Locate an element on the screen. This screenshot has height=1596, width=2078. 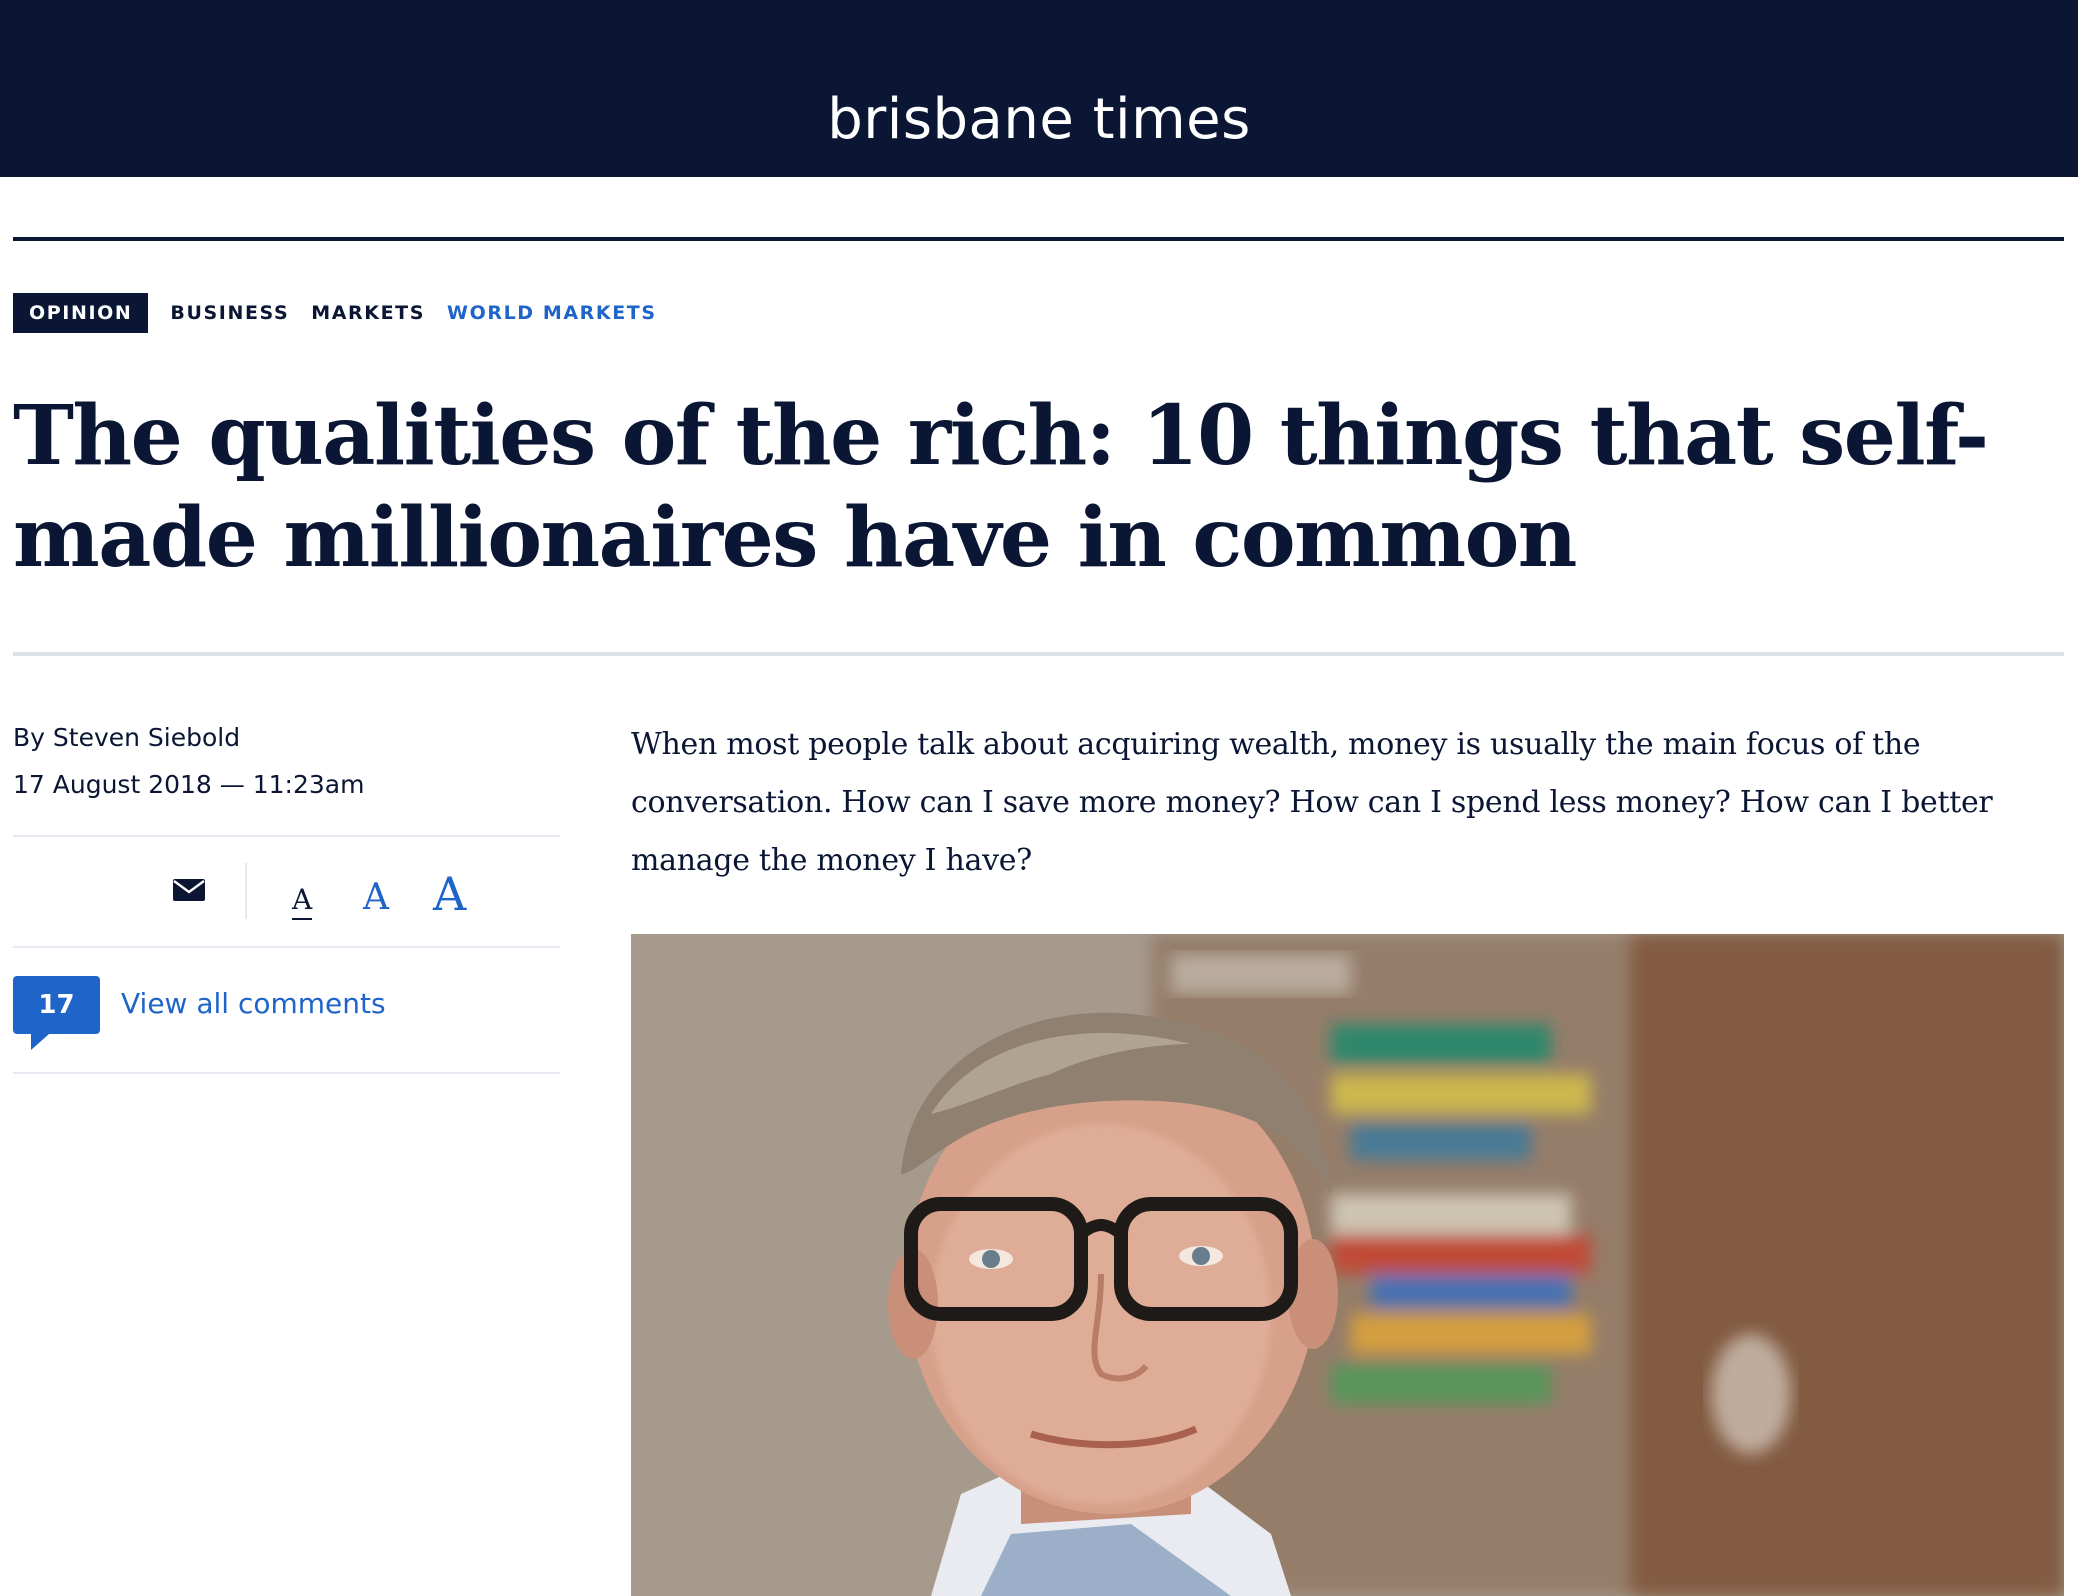
site-logo: brisbane times is located at coordinates (1039, 119).